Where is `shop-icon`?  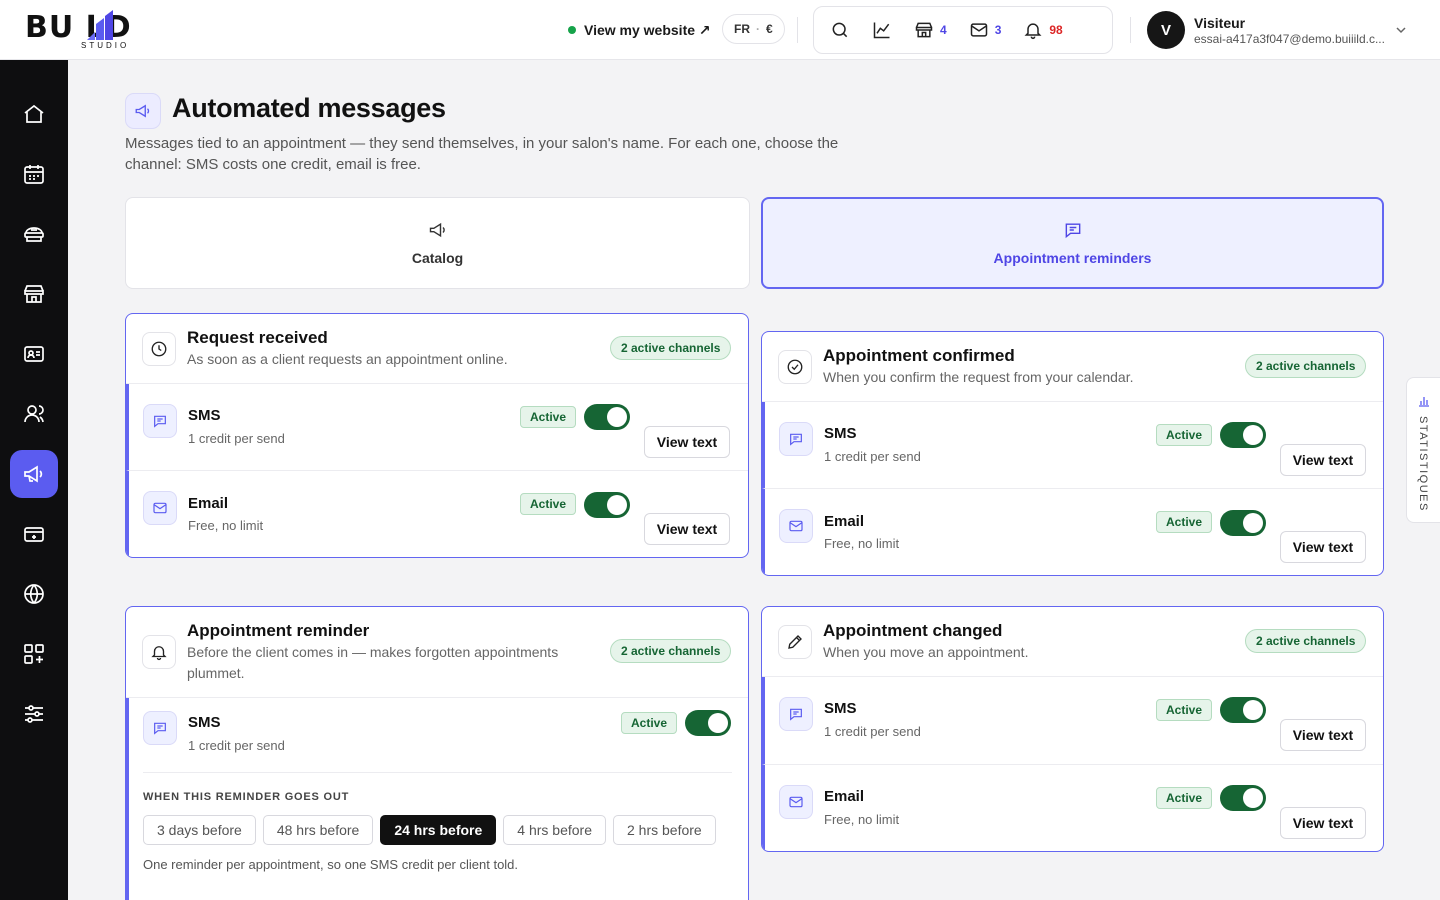
shop-icon is located at coordinates (34, 294).